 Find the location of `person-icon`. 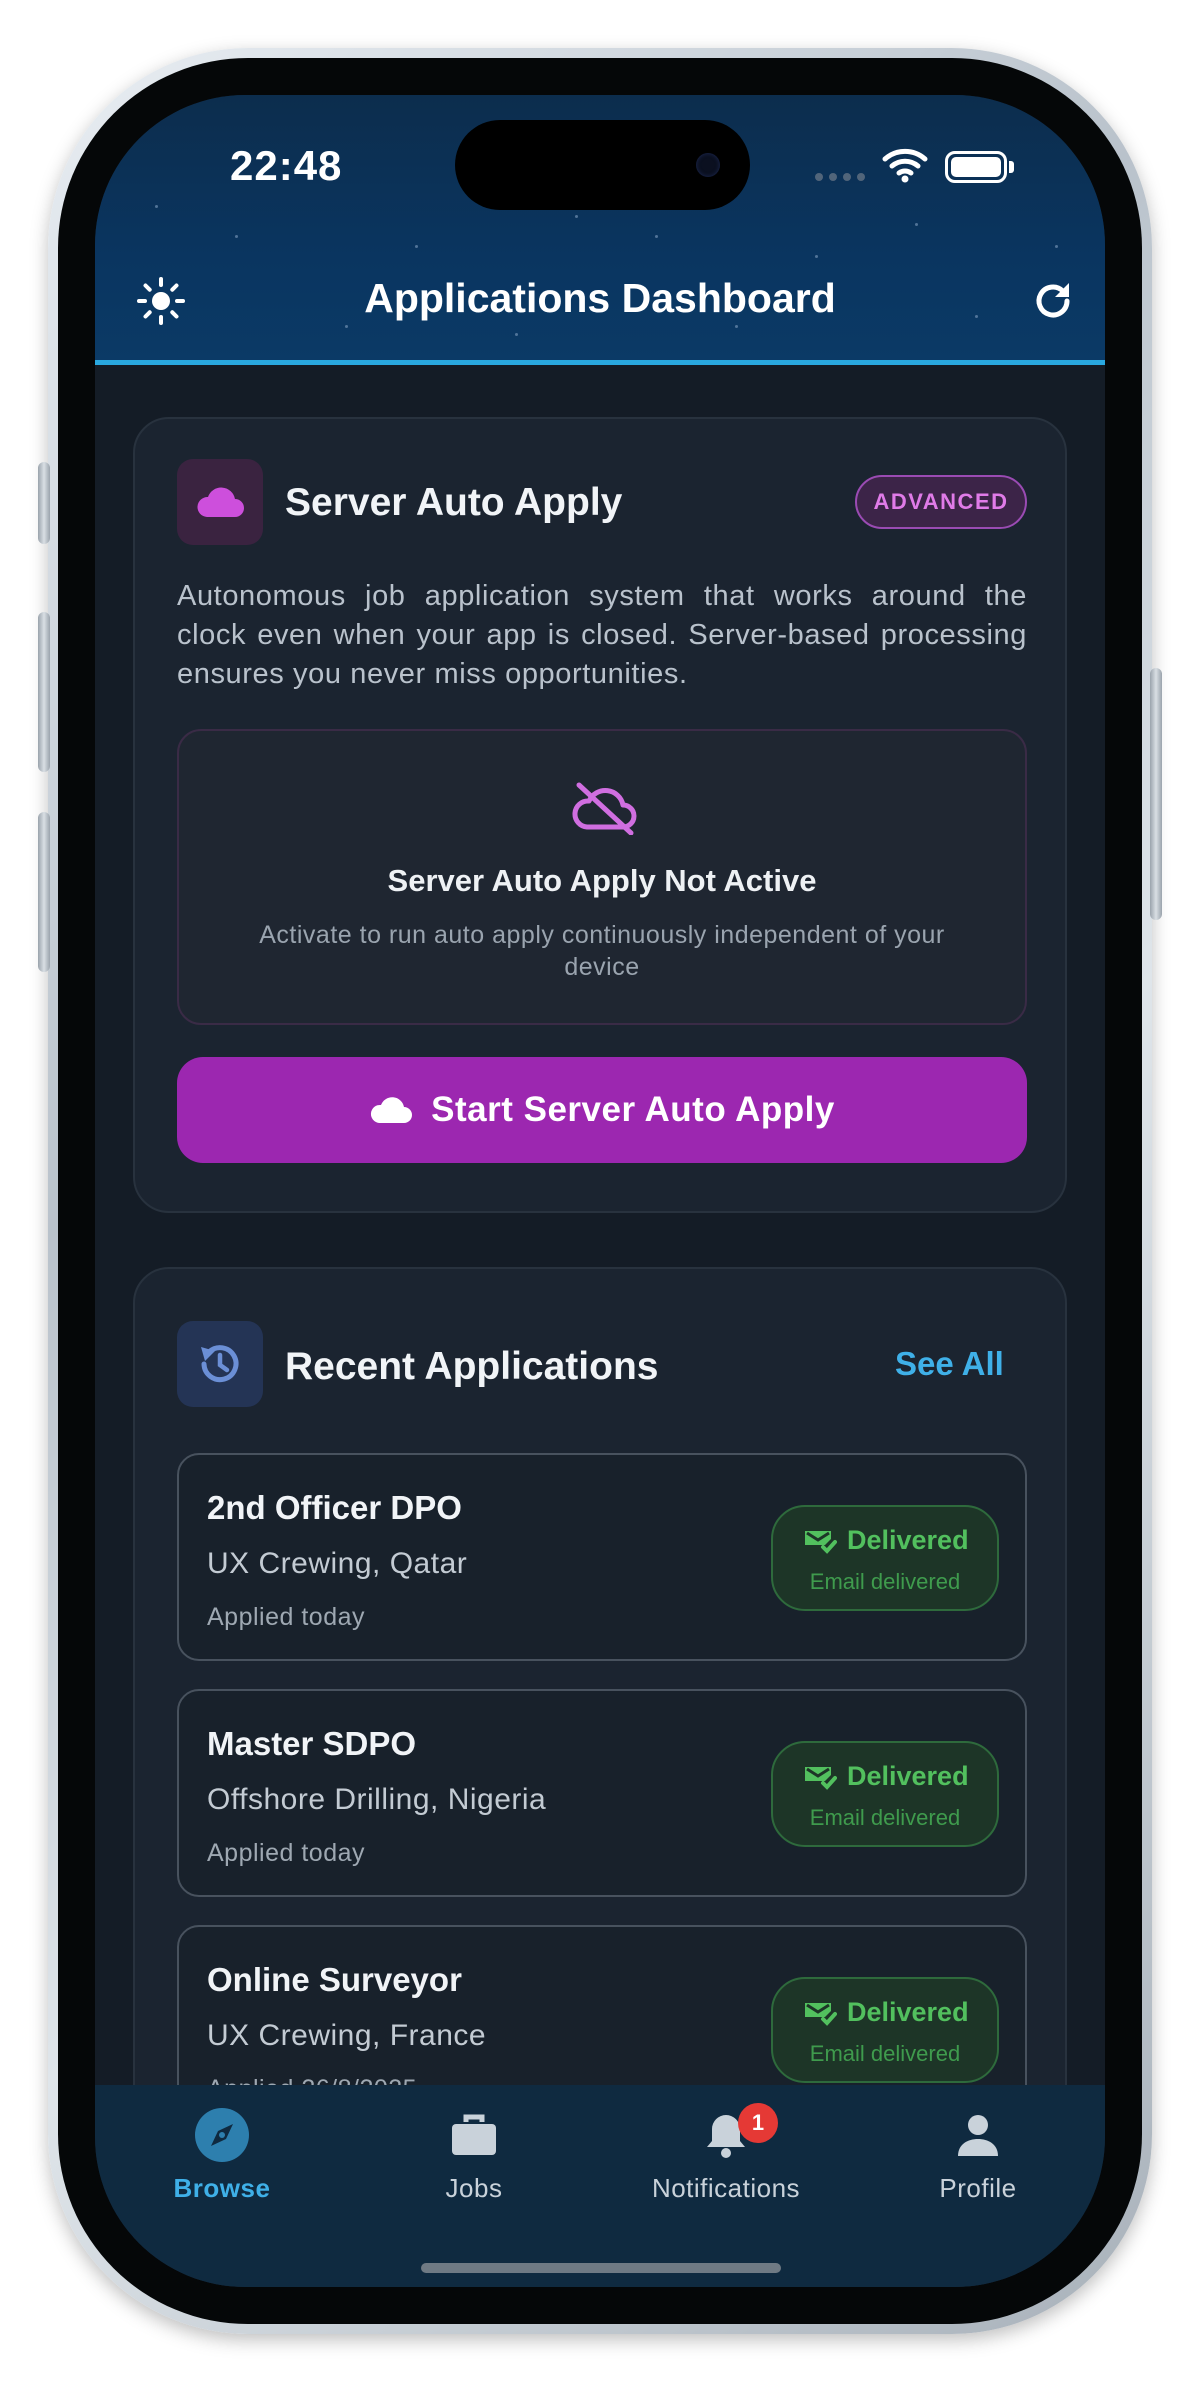

person-icon is located at coordinates (978, 2135).